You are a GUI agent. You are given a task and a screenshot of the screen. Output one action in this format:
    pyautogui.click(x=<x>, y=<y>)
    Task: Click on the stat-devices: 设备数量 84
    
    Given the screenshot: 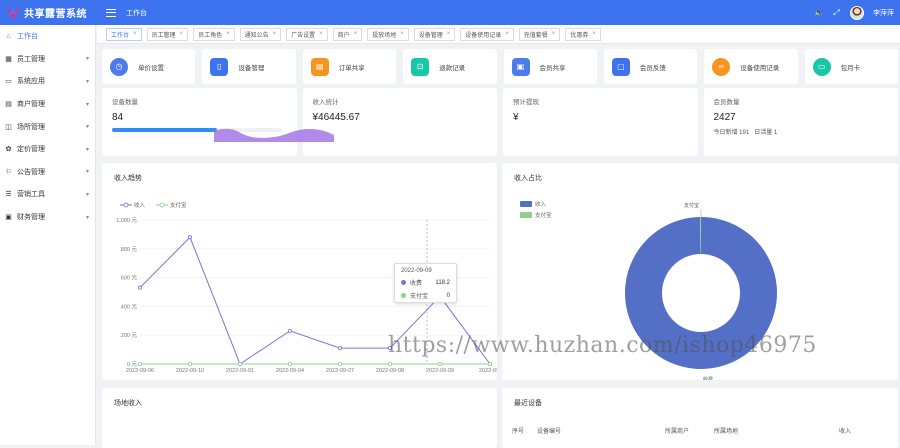 What is the action you would take?
    pyautogui.click(x=199, y=122)
    